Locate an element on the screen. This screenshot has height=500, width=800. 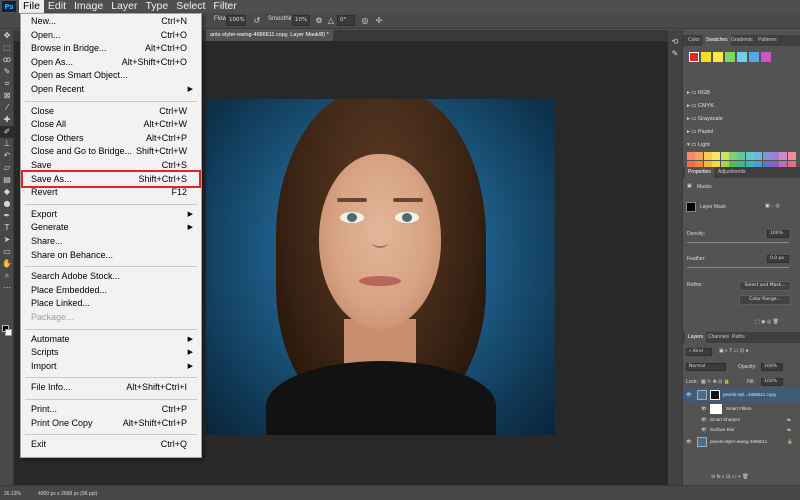
zoom-tool-icon: ⌕ is located at coordinates (7, 276).